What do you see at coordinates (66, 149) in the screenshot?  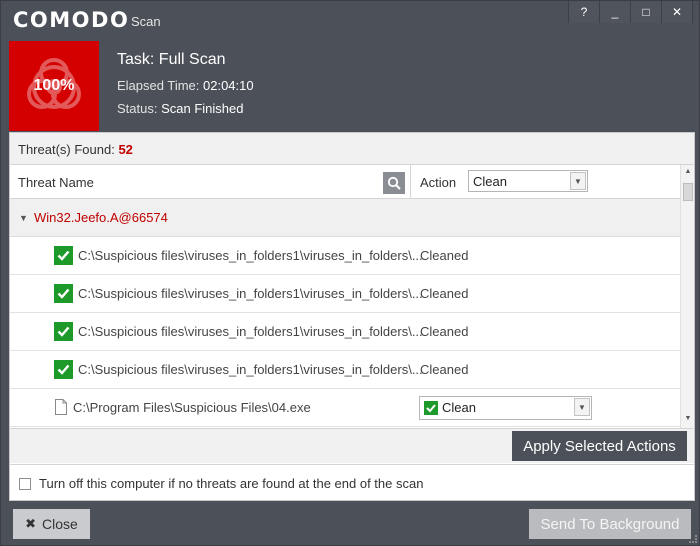 I see `threats-found-label: Threat(s) Found:` at bounding box center [66, 149].